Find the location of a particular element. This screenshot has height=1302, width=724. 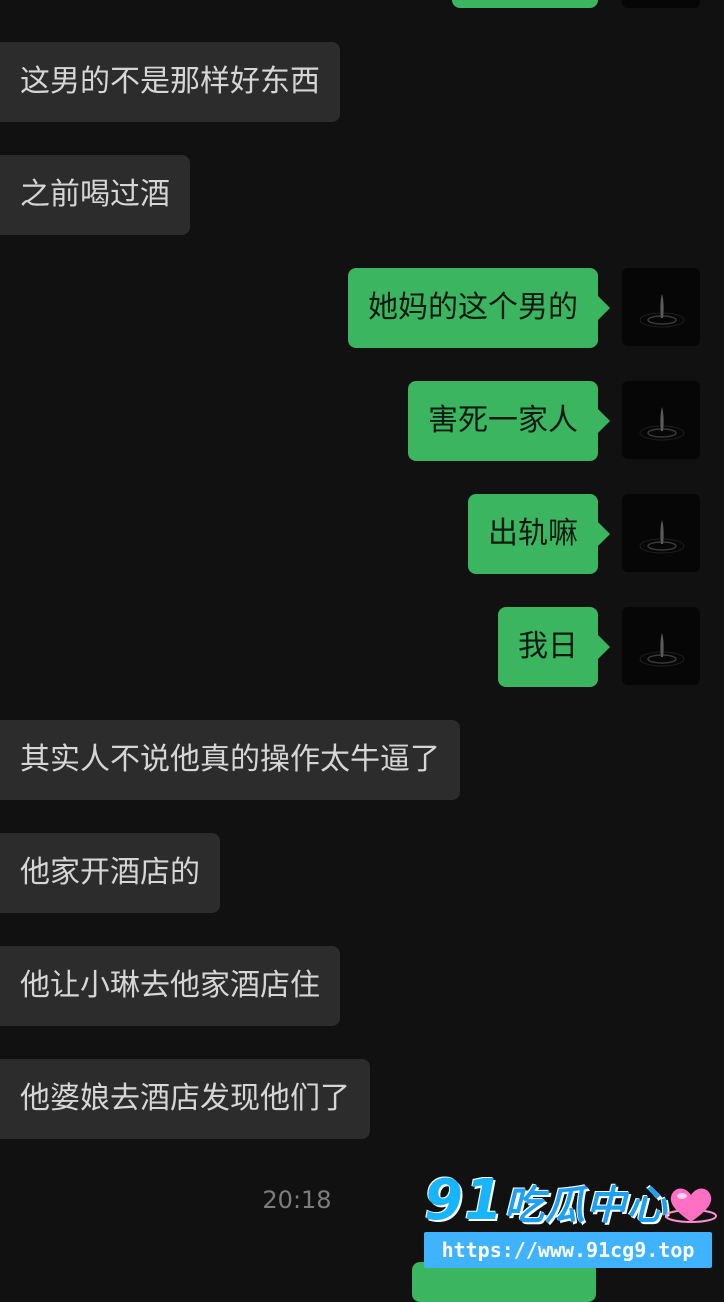

message-bubble-outgoing: 我日 is located at coordinates (554, 647).